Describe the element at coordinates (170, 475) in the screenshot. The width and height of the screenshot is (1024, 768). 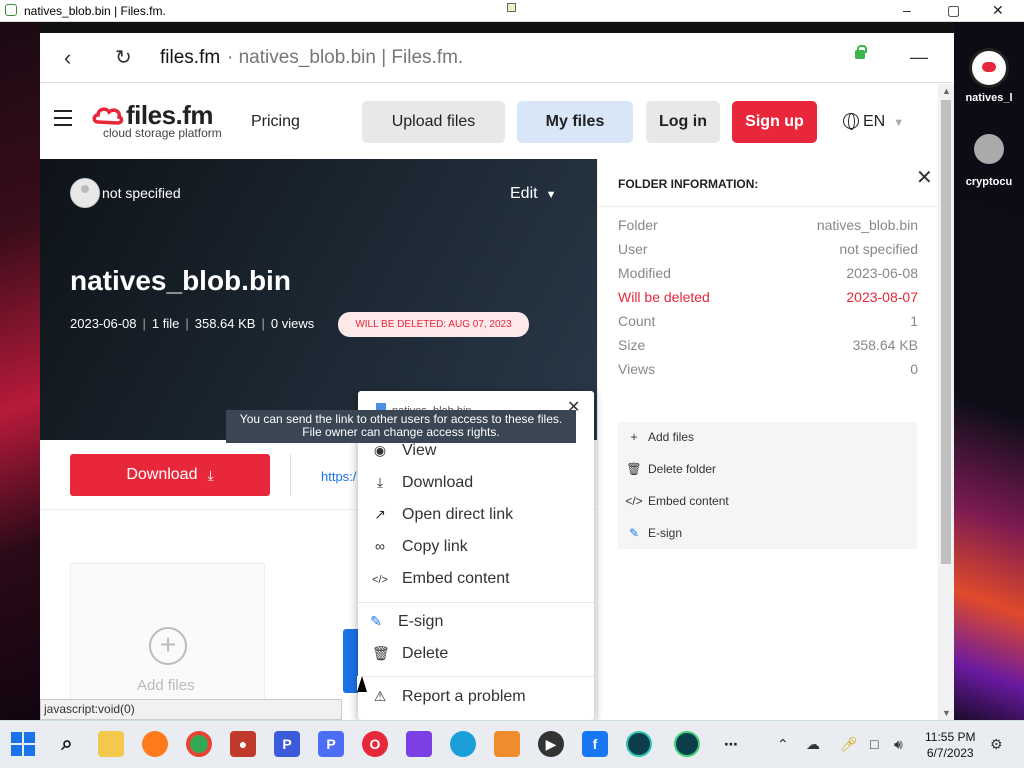
I see `download-button: Download ⤓` at that location.